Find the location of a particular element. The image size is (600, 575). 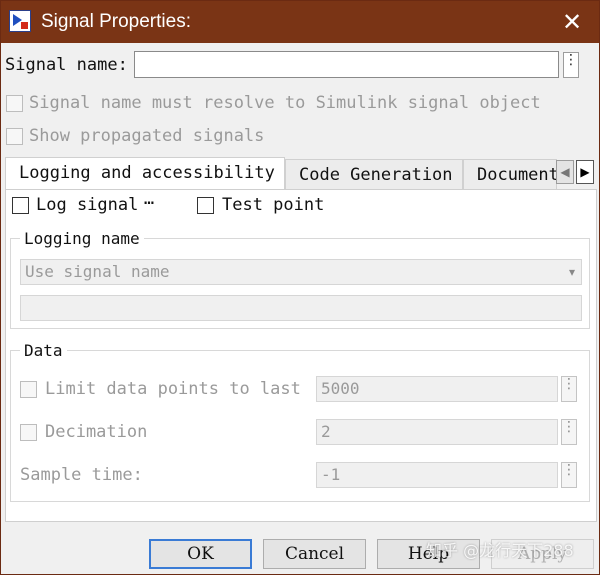

logging-name-mode-value: Use signal name is located at coordinates (97, 271).